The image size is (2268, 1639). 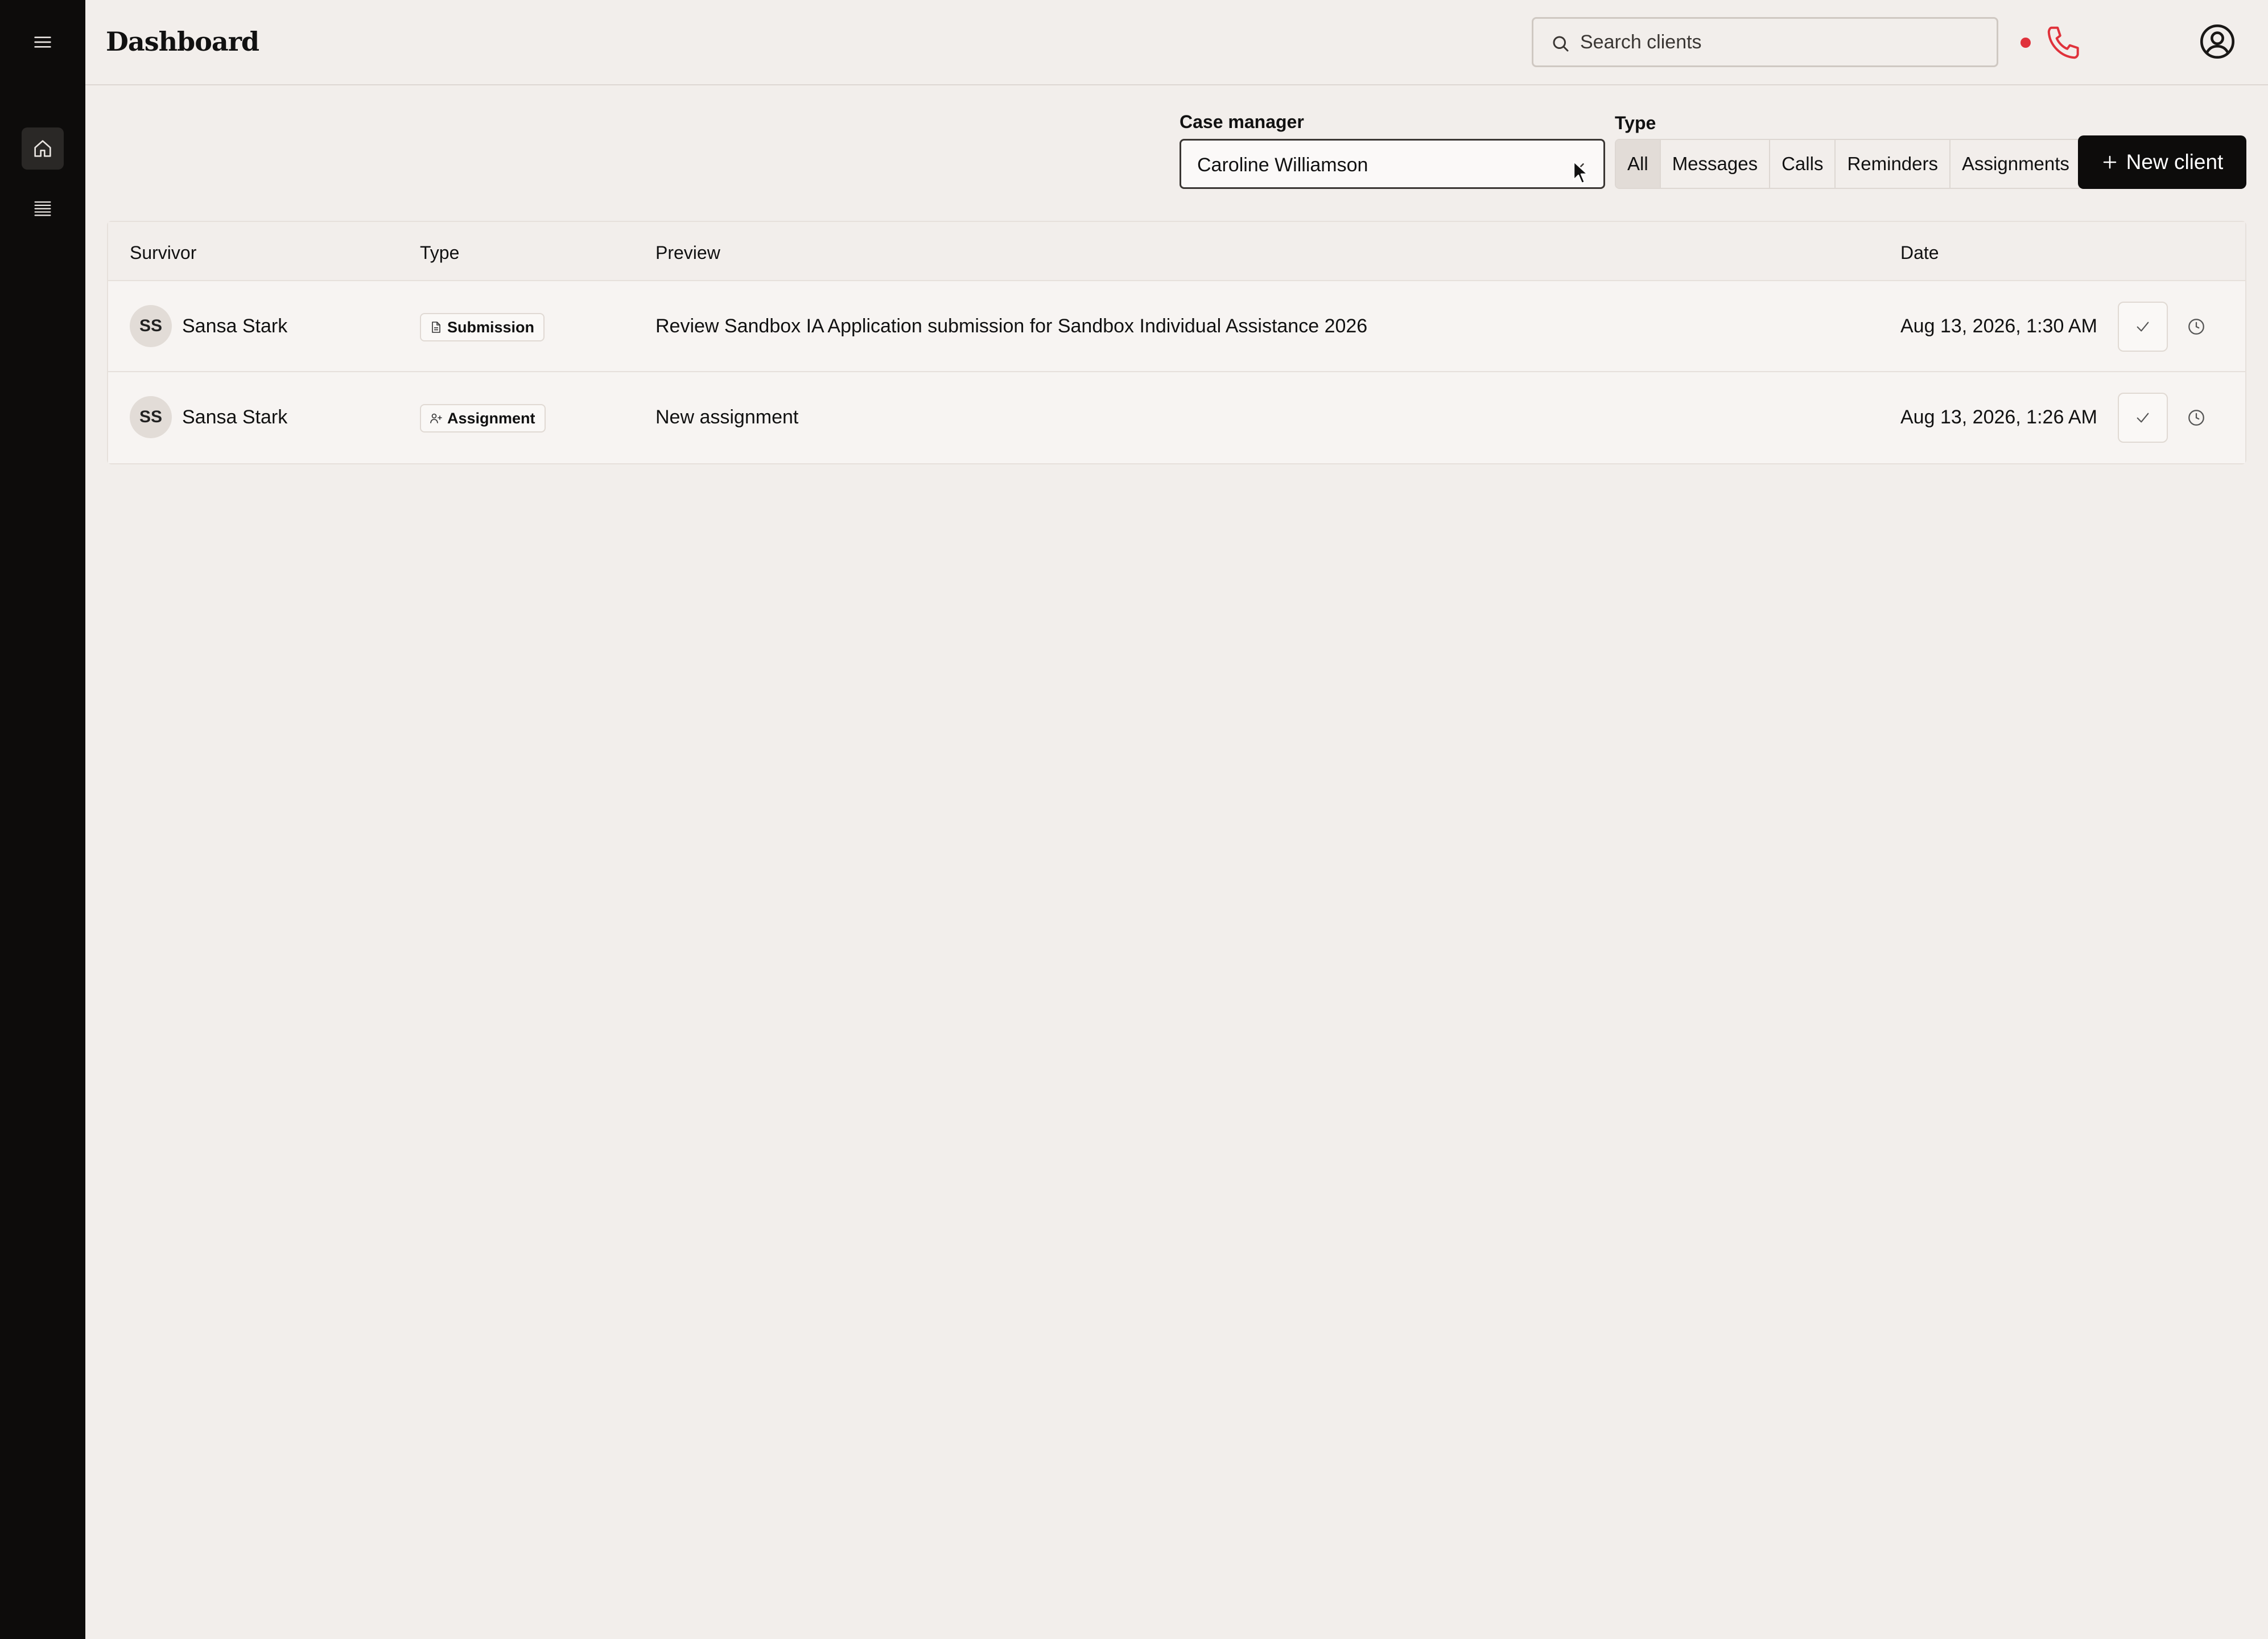 I want to click on row-date: Aug 13, 2026, 1:26 AM, so click(x=1999, y=417).